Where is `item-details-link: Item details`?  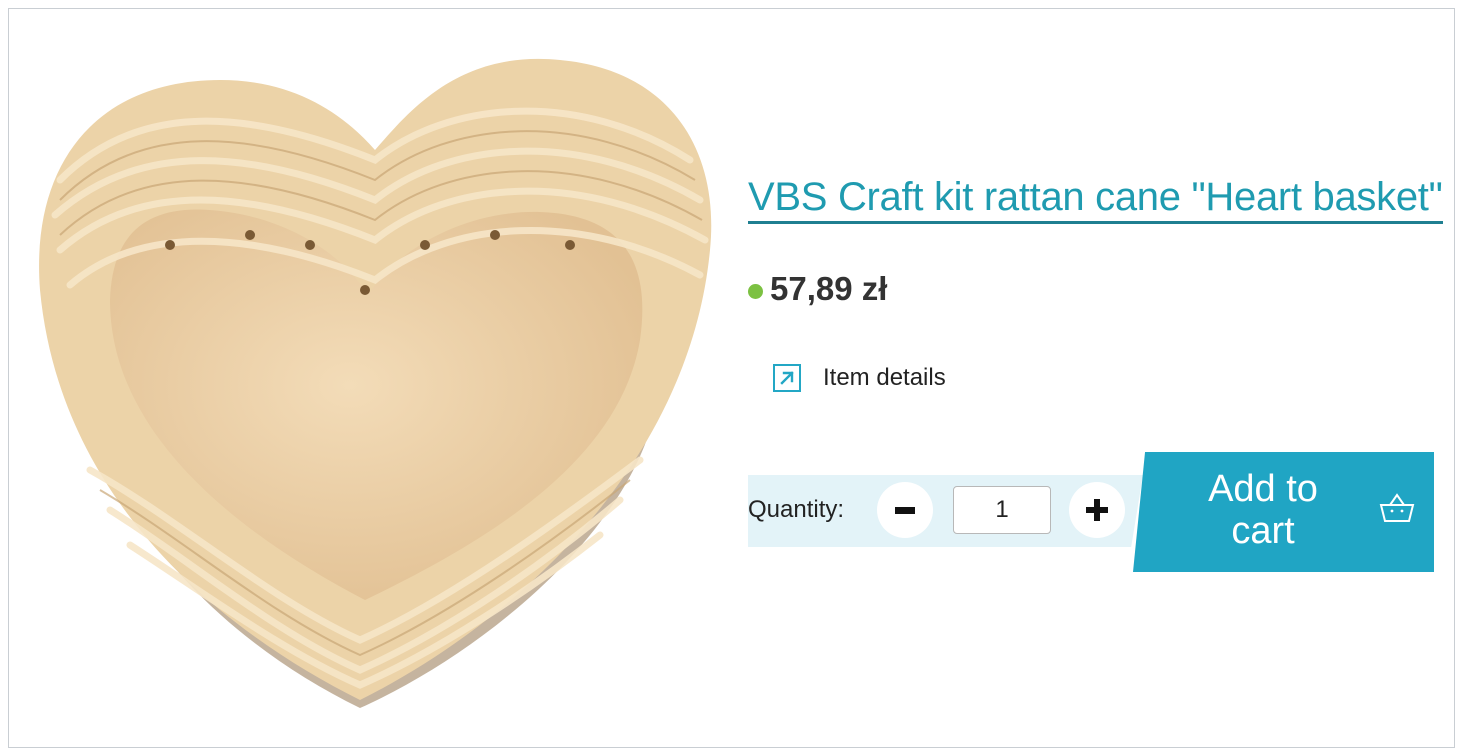 item-details-link: Item details is located at coordinates (859, 378).